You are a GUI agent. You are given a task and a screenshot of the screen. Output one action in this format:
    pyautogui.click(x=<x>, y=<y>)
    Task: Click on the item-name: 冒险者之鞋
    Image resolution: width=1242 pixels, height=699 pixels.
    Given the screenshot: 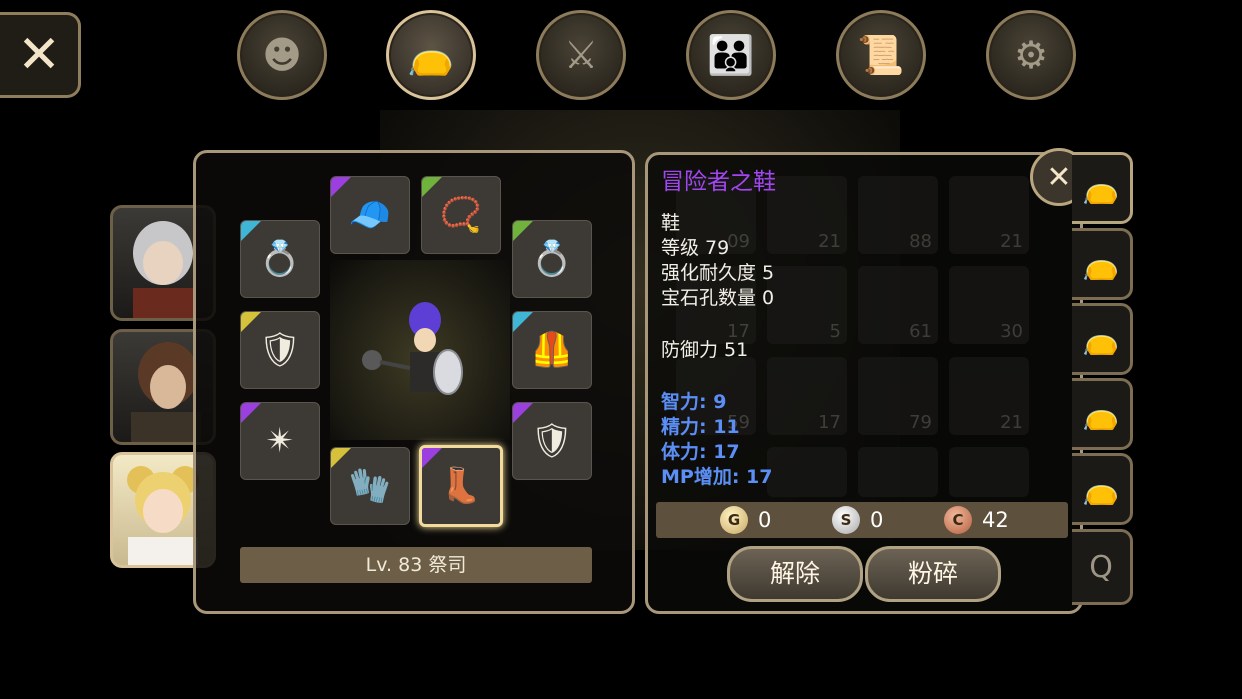 What is the action you would take?
    pyautogui.click(x=718, y=182)
    